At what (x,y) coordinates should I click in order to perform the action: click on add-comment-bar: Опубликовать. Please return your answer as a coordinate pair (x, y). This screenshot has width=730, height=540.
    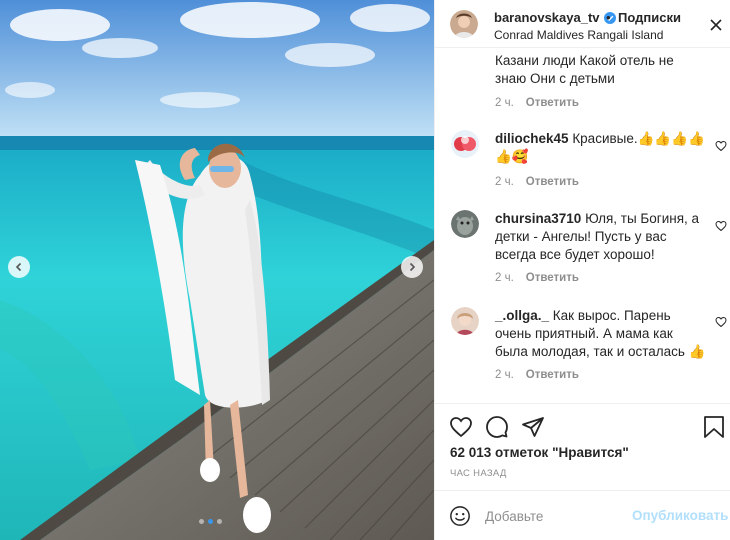
    Looking at the image, I should click on (582, 515).